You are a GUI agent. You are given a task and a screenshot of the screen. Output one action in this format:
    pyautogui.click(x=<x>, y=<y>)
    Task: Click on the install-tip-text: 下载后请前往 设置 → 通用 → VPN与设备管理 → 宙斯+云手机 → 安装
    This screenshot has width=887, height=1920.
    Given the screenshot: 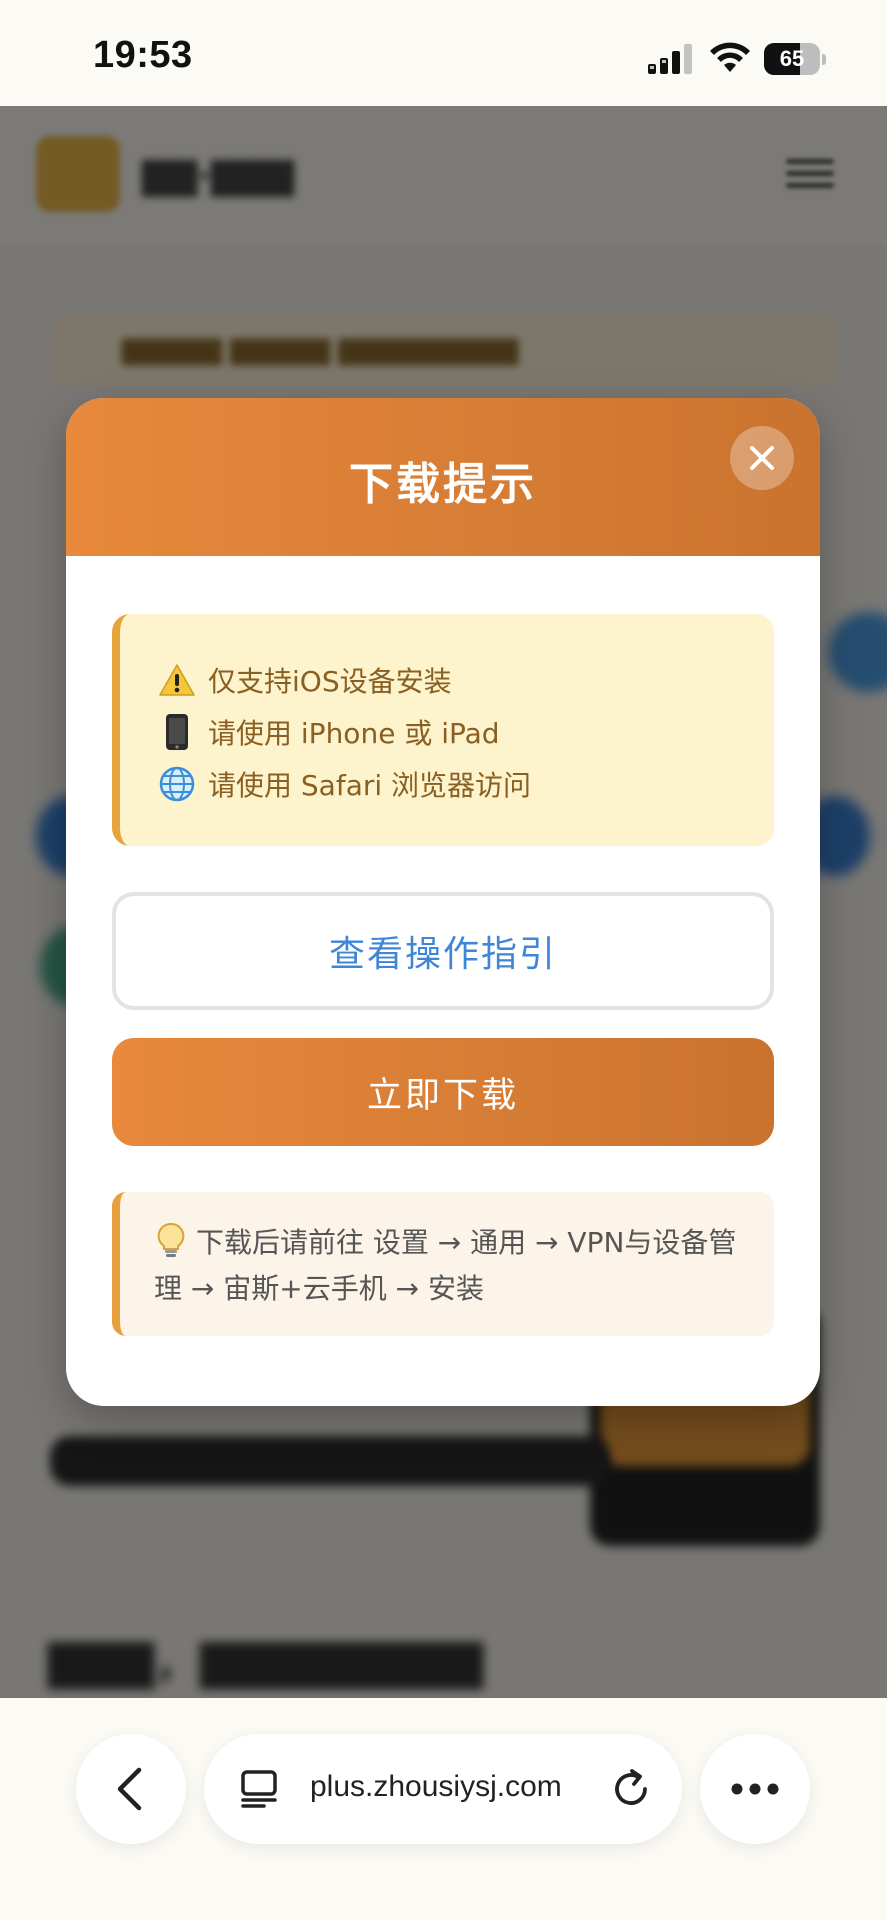 What is the action you would take?
    pyautogui.click(x=445, y=1265)
    